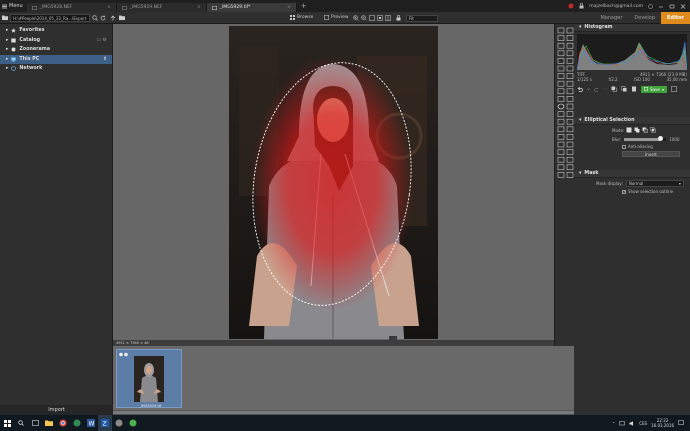 The width and height of the screenshot is (690, 431). I want to click on folder-open-icon, so click(122, 17).